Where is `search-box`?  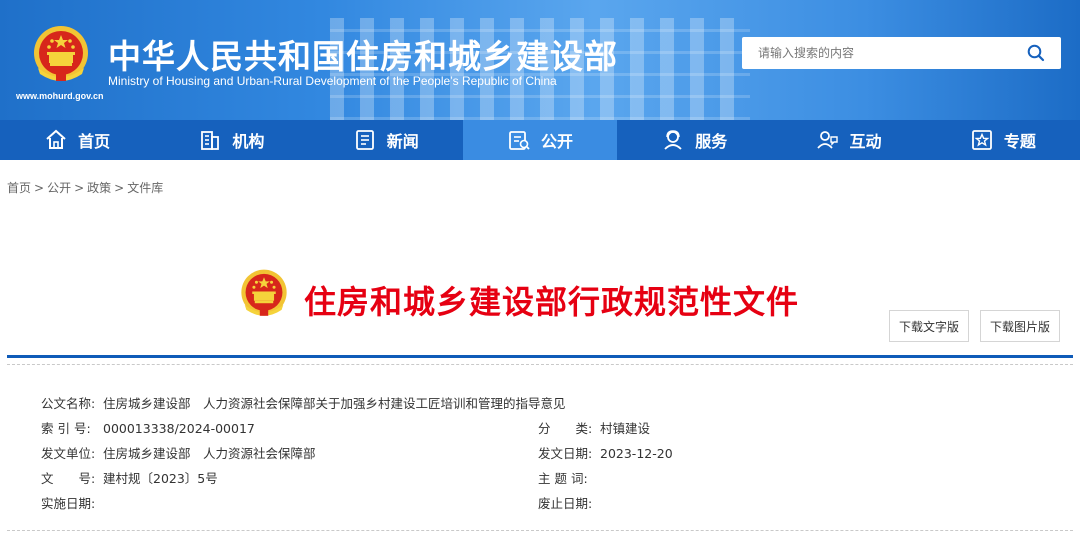
search-box is located at coordinates (901, 53).